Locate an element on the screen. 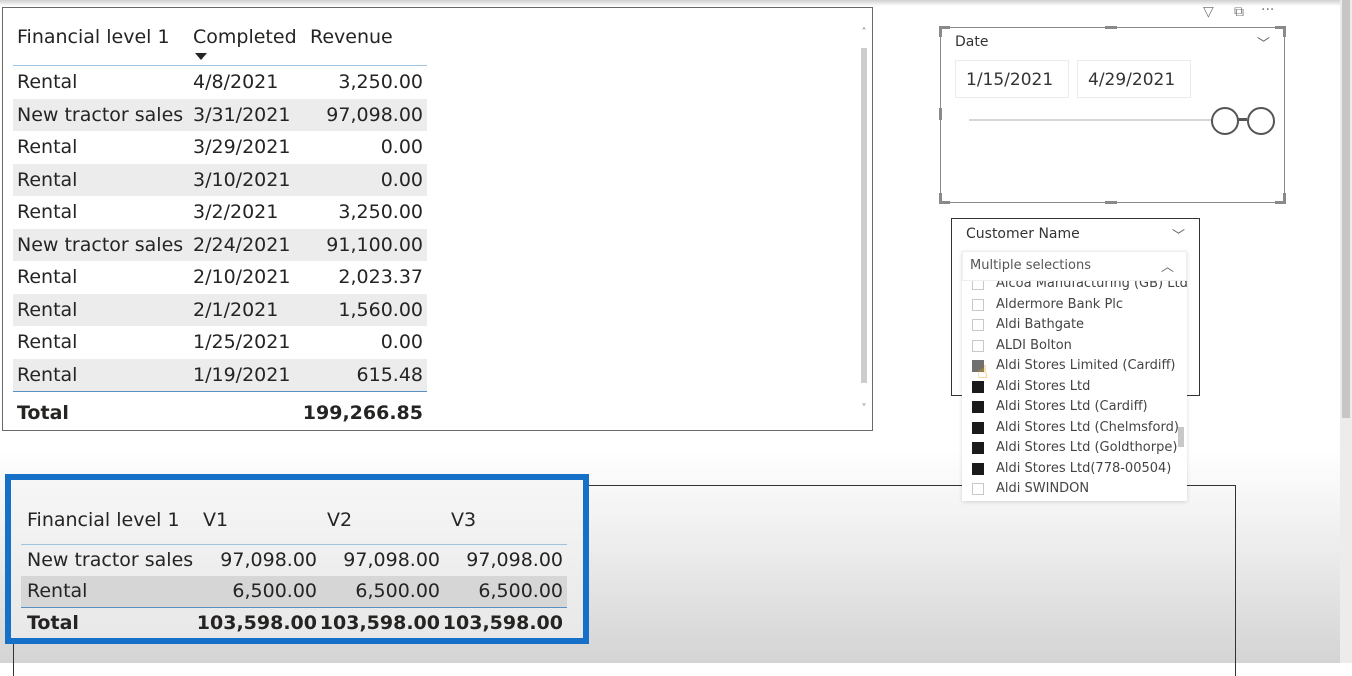 This screenshot has height=676, width=1352. table-header: Financial level 1 Completed Revenue is located at coordinates (220, 41).